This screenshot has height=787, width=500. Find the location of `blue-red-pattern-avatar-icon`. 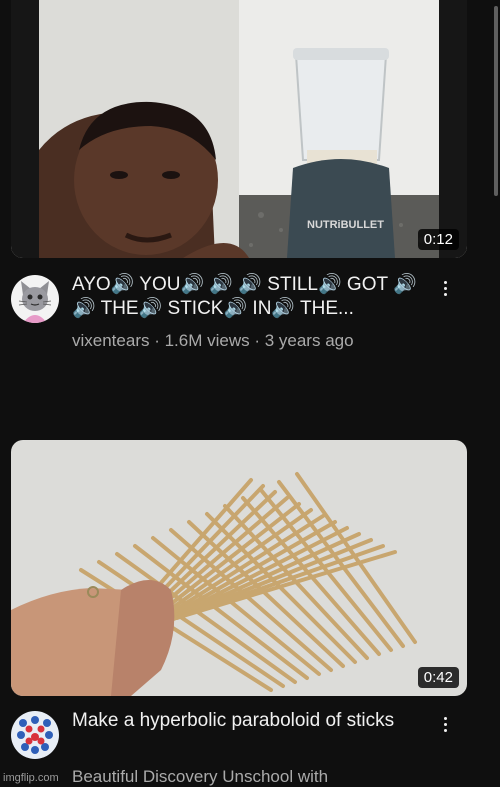

blue-red-pattern-avatar-icon is located at coordinates (35, 735).